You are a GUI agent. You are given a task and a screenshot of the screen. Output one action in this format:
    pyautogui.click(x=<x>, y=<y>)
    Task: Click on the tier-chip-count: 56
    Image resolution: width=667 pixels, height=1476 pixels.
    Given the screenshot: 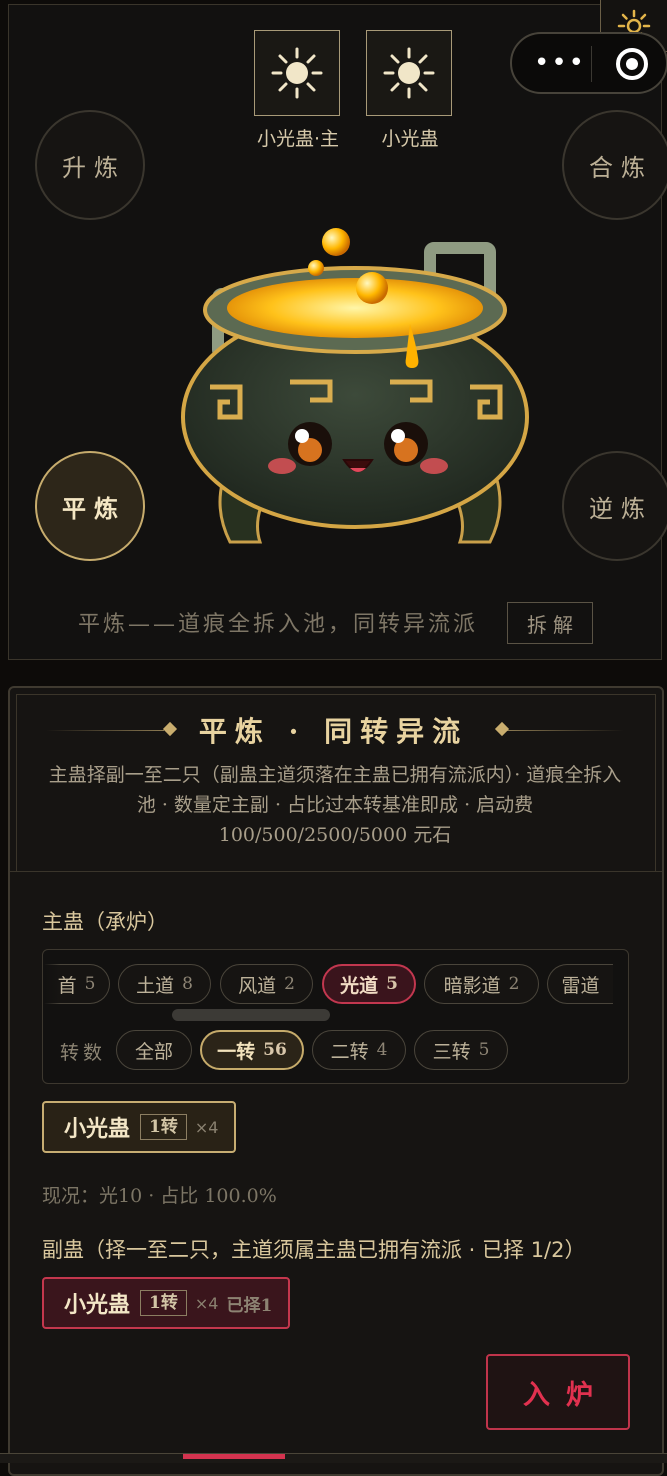 What is the action you would take?
    pyautogui.click(x=275, y=1050)
    